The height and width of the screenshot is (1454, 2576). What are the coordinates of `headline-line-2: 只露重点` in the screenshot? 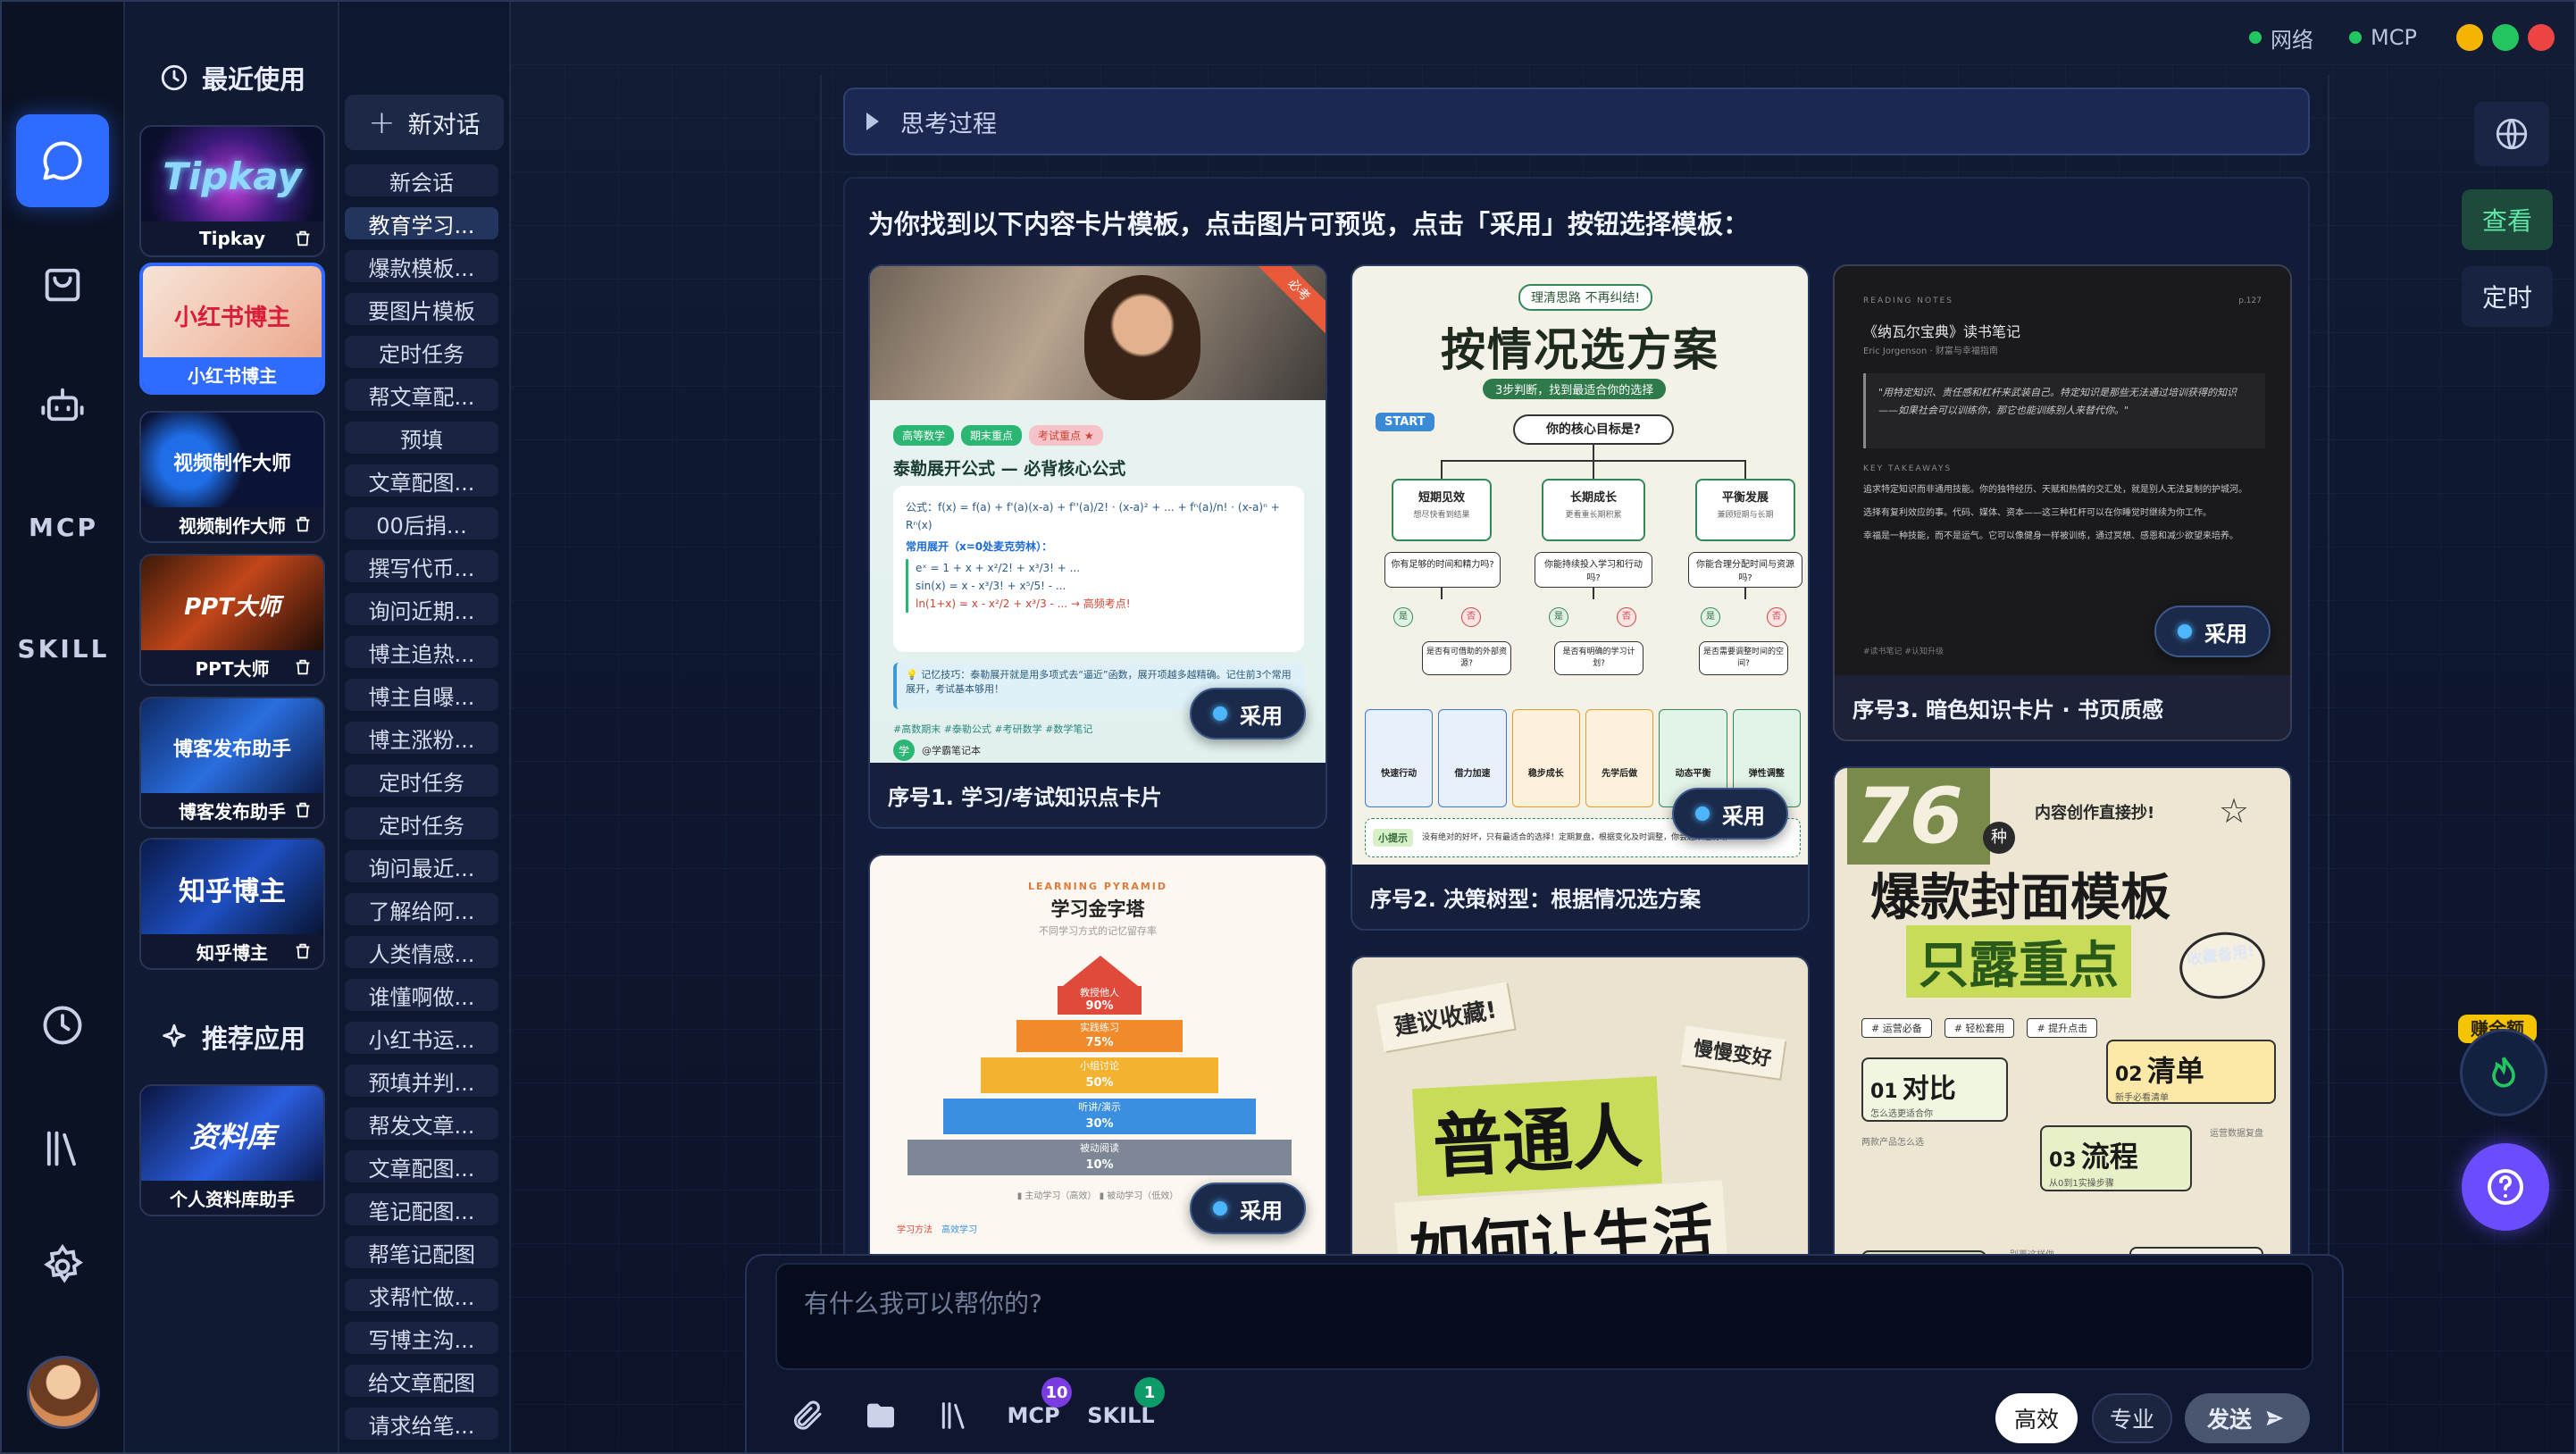 It's located at (2019, 961).